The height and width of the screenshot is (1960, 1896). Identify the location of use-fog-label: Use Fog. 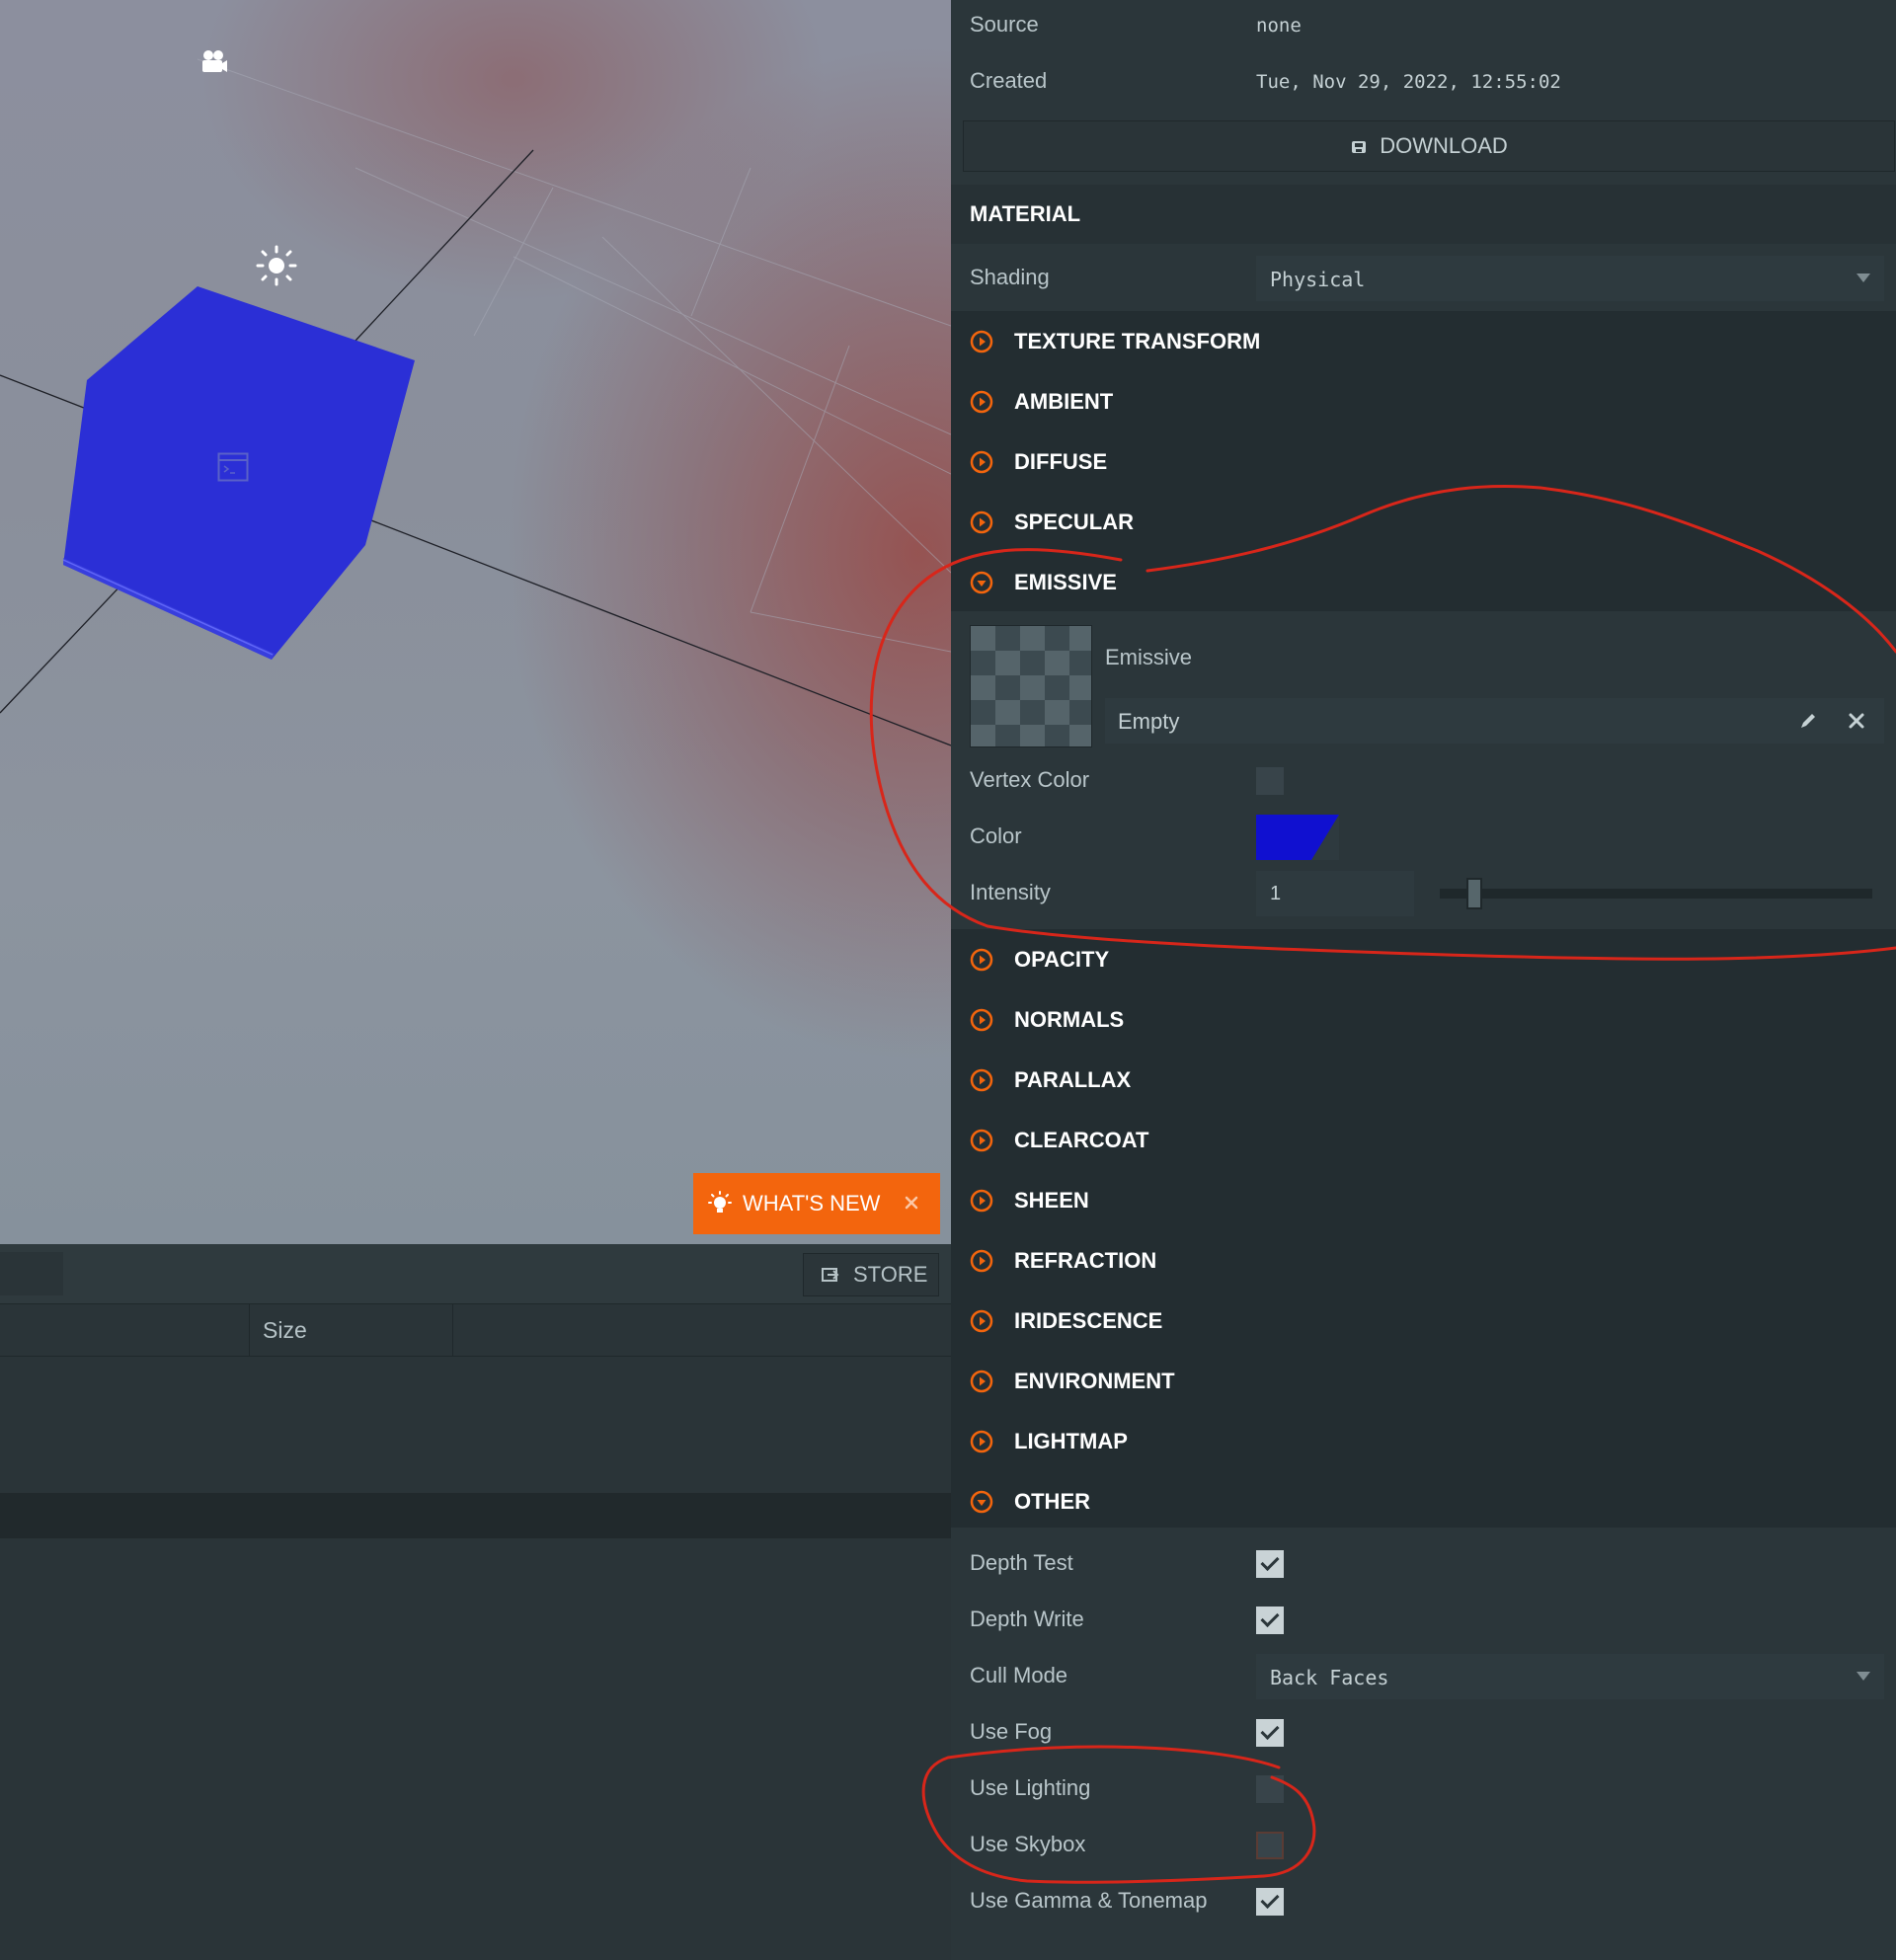
(1012, 1731).